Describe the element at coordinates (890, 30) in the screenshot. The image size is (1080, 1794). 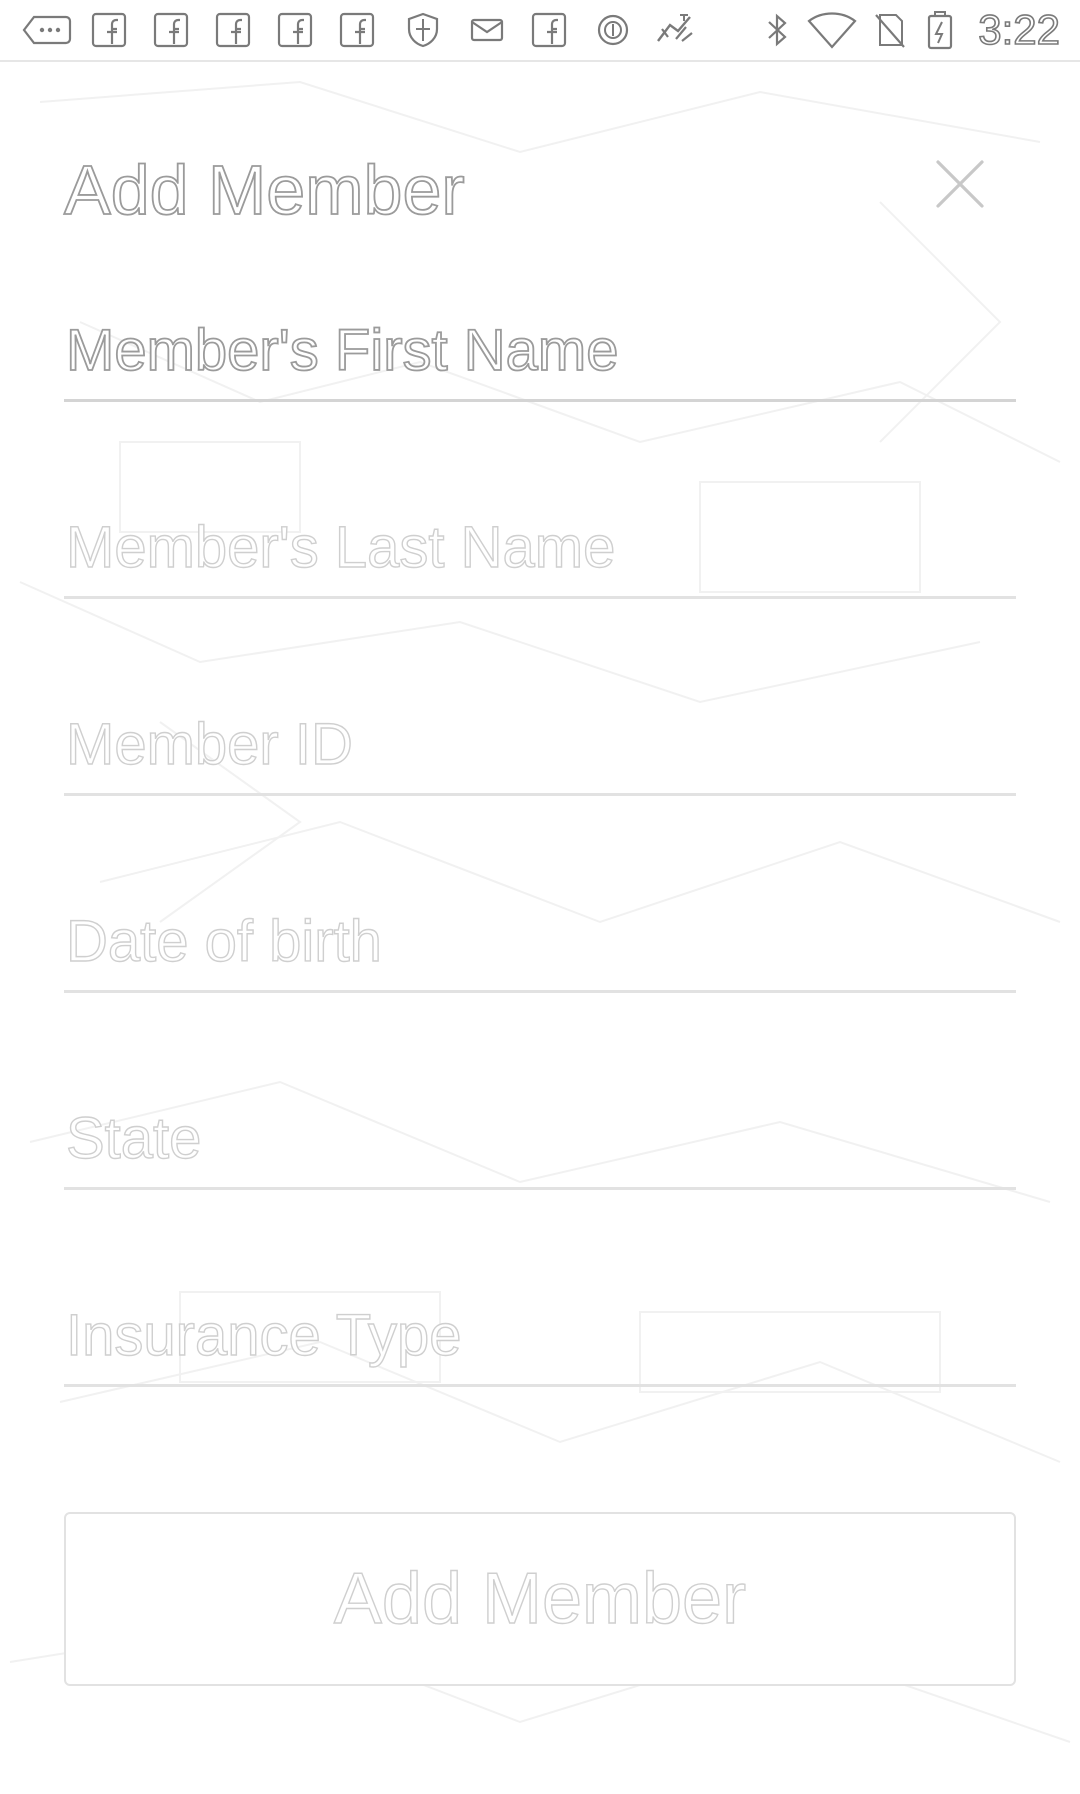
I see `no-sim-icon` at that location.